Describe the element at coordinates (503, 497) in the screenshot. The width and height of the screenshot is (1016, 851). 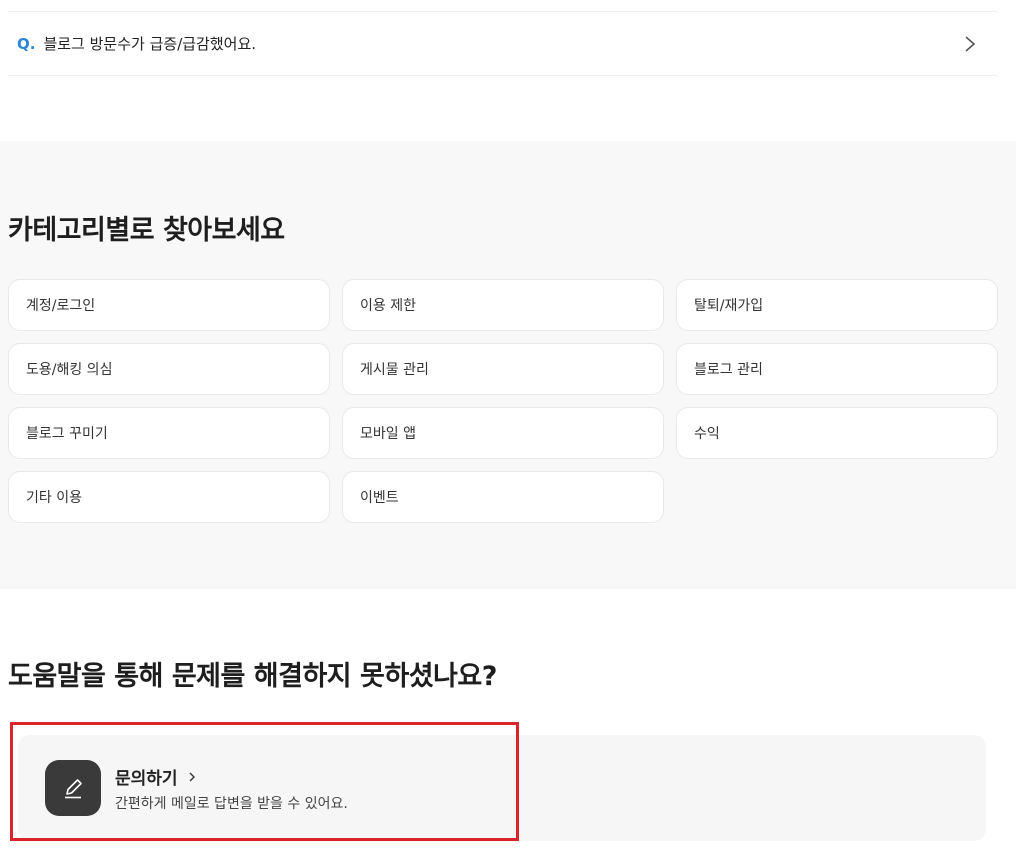
I see `category-item-event: 이벤트` at that location.